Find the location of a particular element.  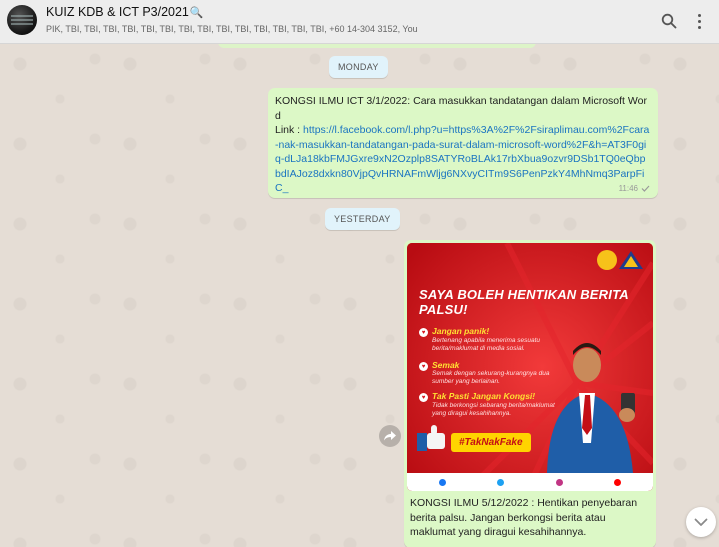

date-separator-yesterday: YESTERDAY is located at coordinates (362, 219).